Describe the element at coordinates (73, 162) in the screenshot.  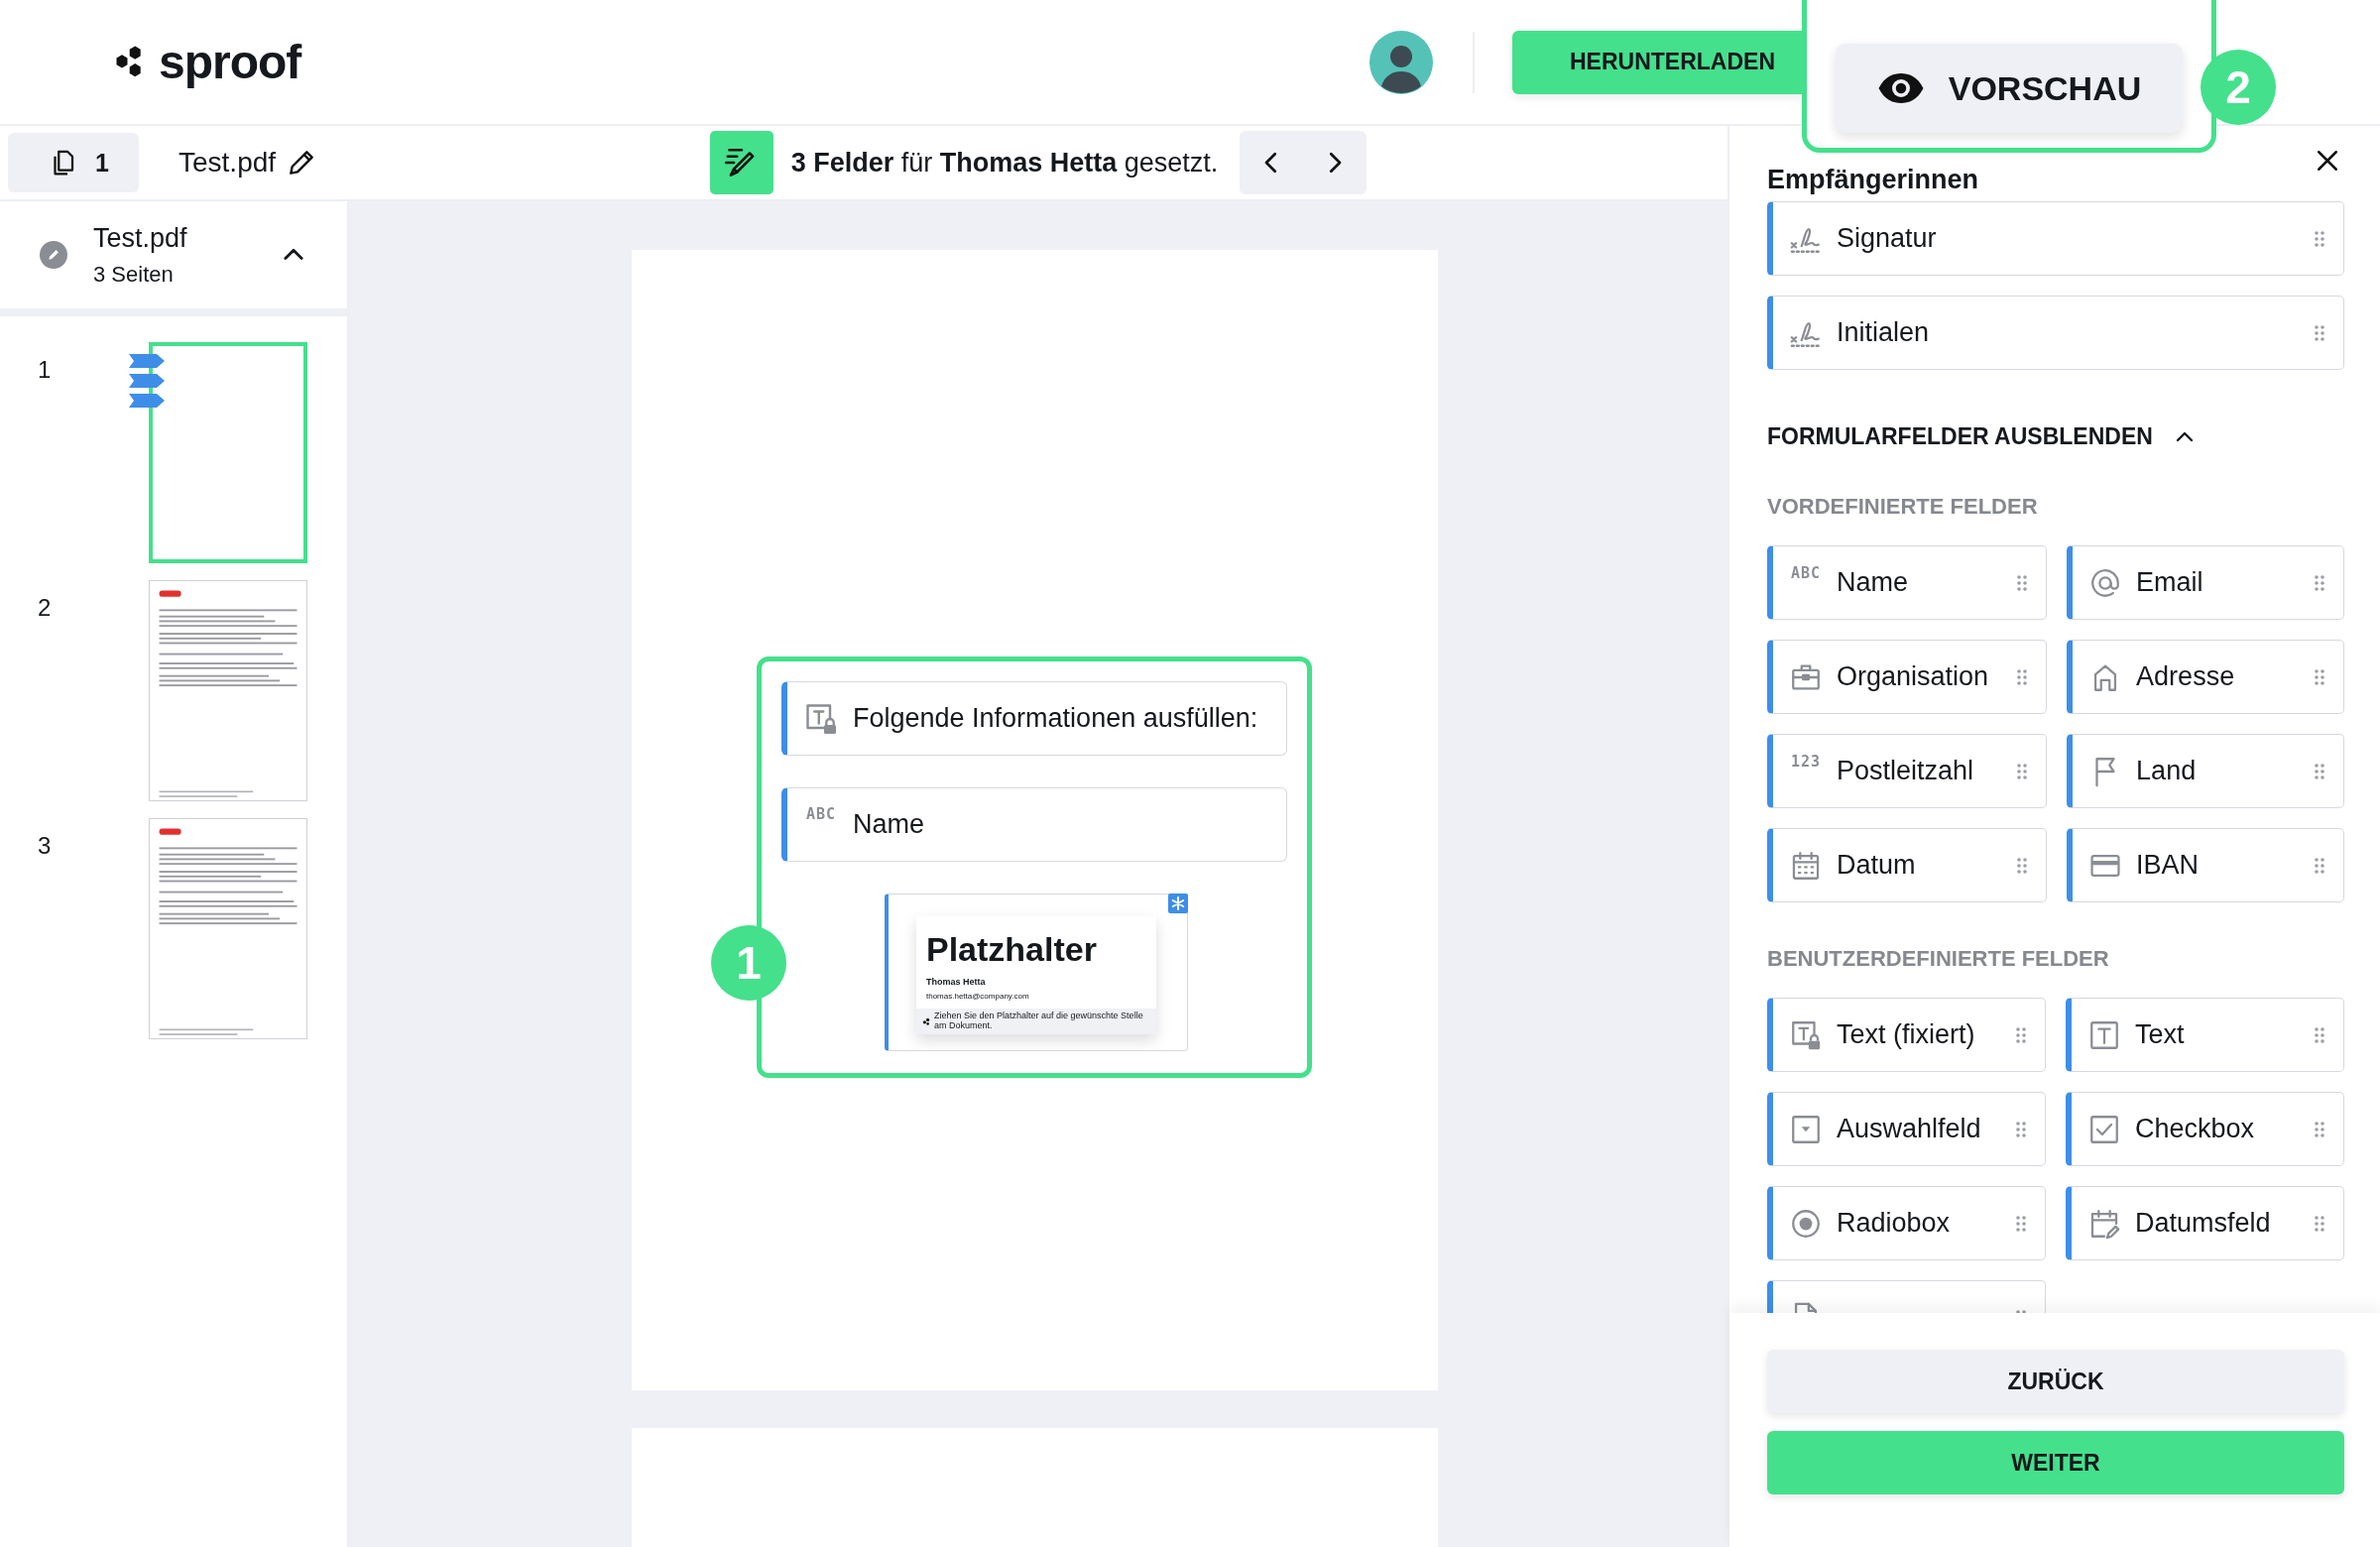
I see `page-count-button: 1` at that location.